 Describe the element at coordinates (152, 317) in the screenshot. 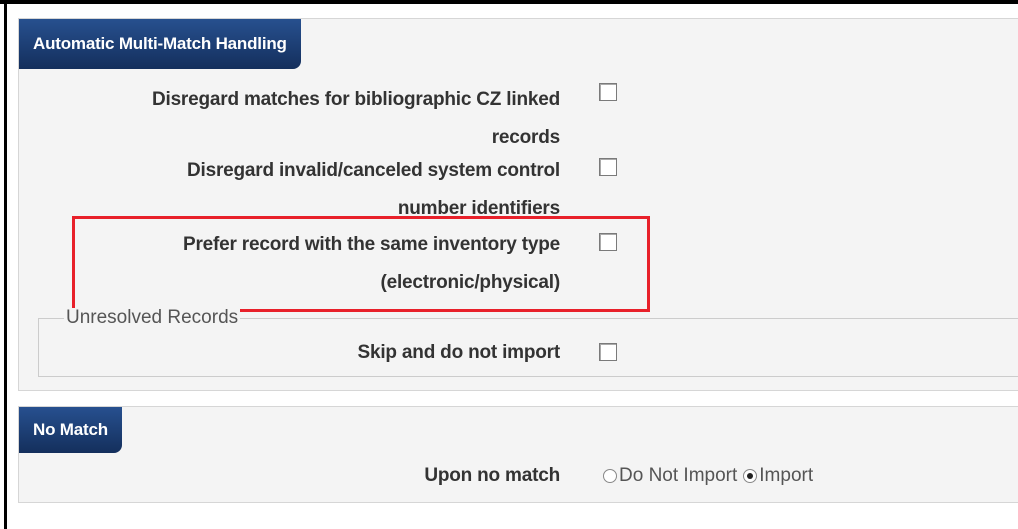

I see `unresolved-records-legend: Unresolved Records` at that location.